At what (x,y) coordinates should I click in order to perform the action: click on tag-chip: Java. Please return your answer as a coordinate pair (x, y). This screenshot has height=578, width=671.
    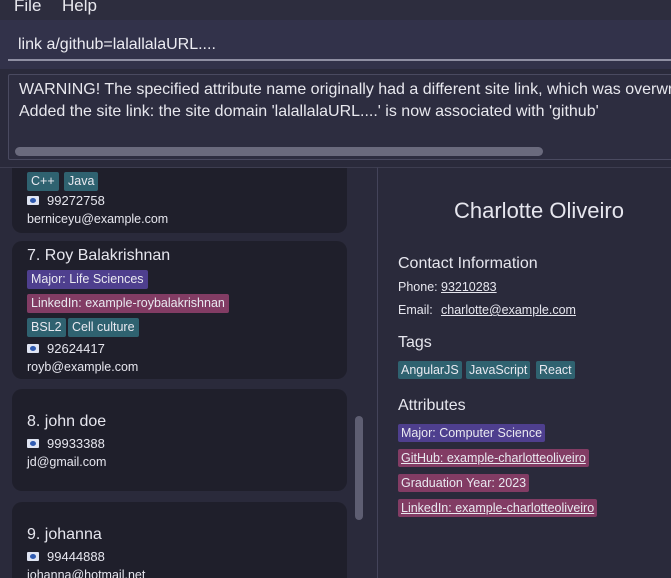
    Looking at the image, I should click on (81, 181).